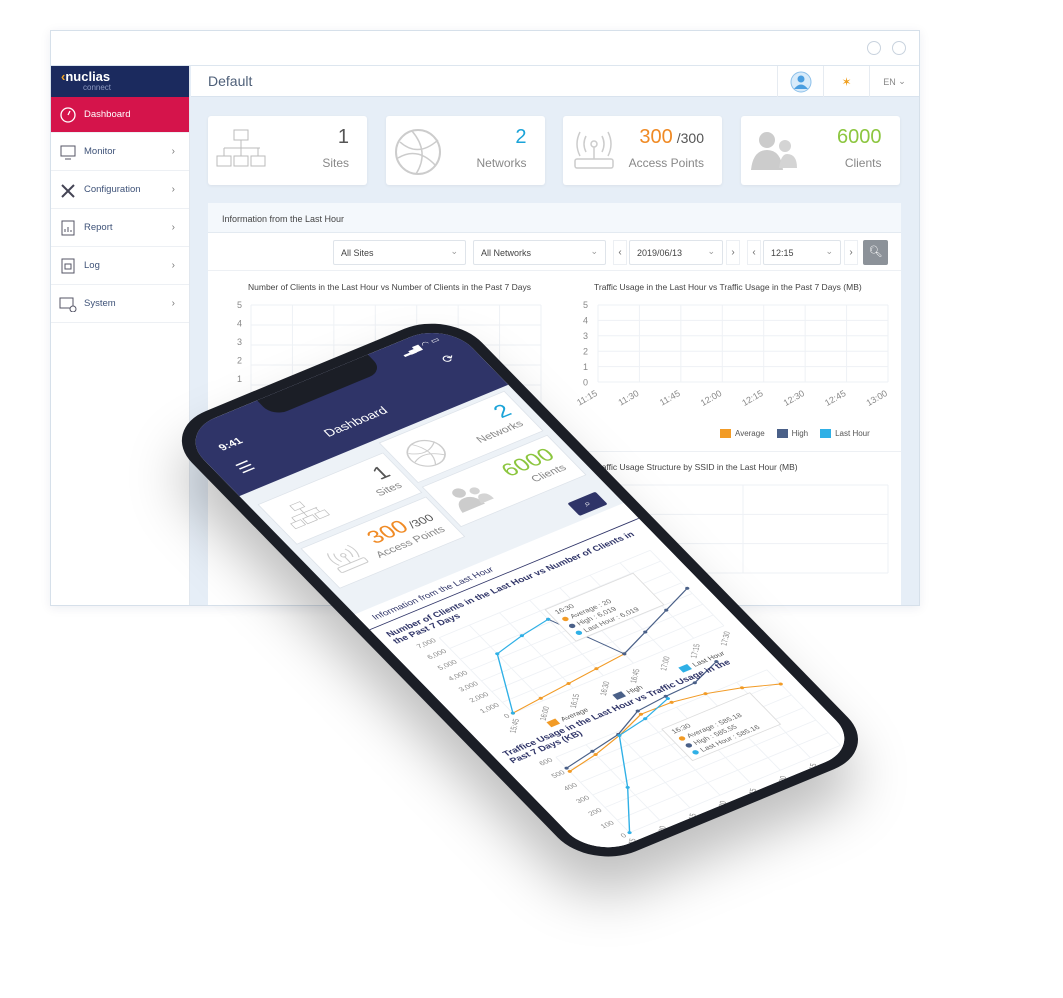 Image resolution: width=1063 pixels, height=998 pixels. Describe the element at coordinates (68, 114) in the screenshot. I see `gauge-icon` at that location.